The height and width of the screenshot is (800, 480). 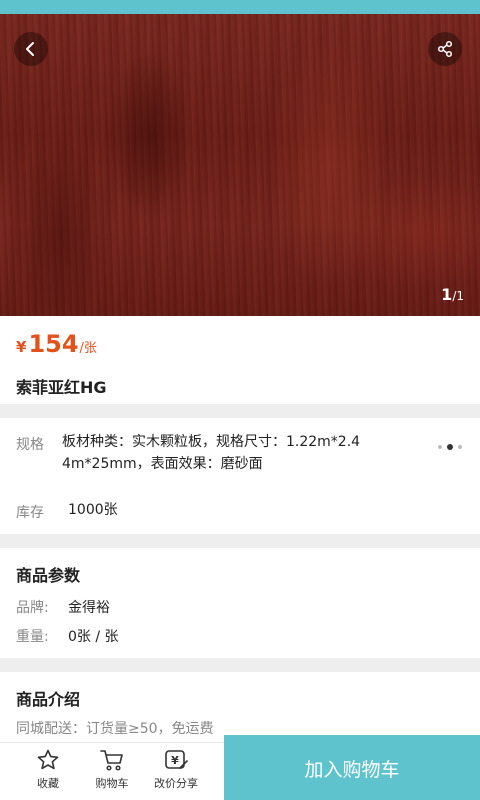 I want to click on price-value: 154, so click(x=53, y=344).